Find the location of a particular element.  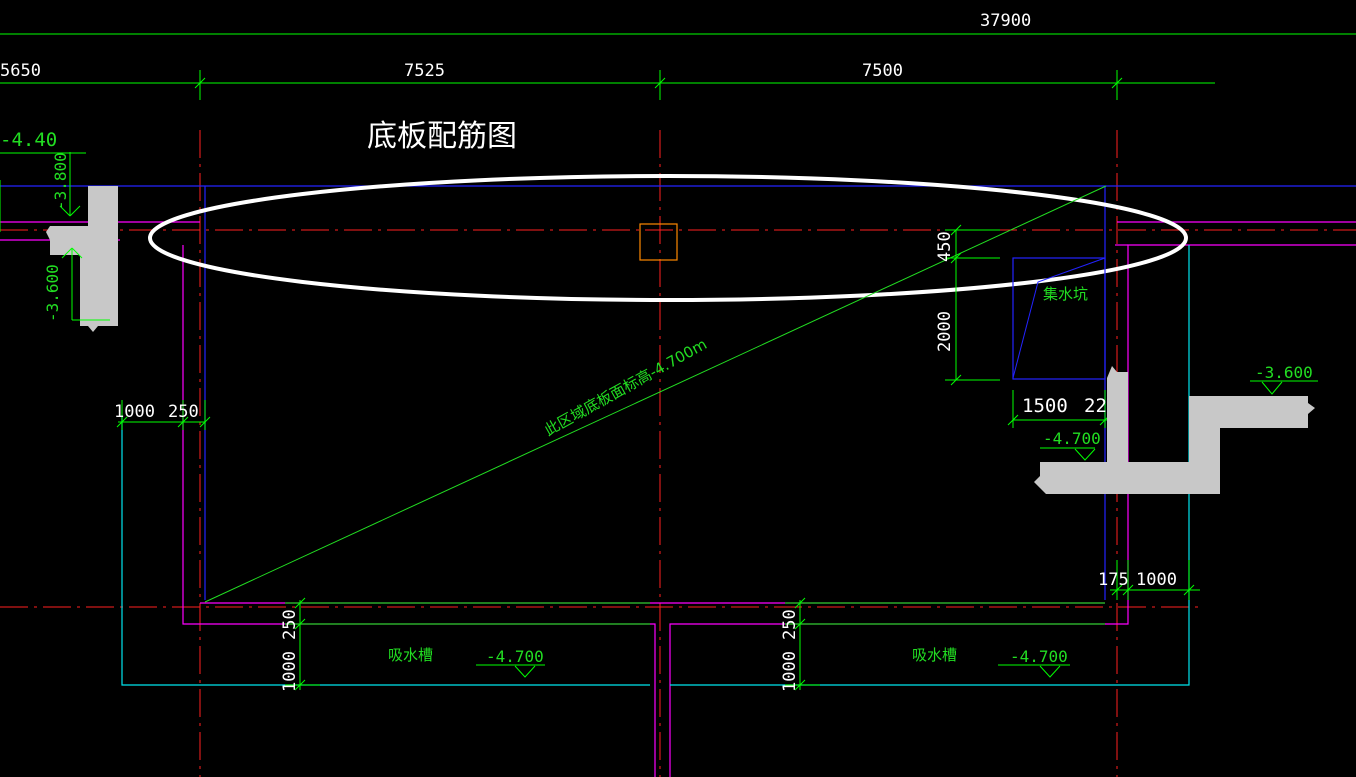

level-top-left: -4.40 is located at coordinates (28, 140).